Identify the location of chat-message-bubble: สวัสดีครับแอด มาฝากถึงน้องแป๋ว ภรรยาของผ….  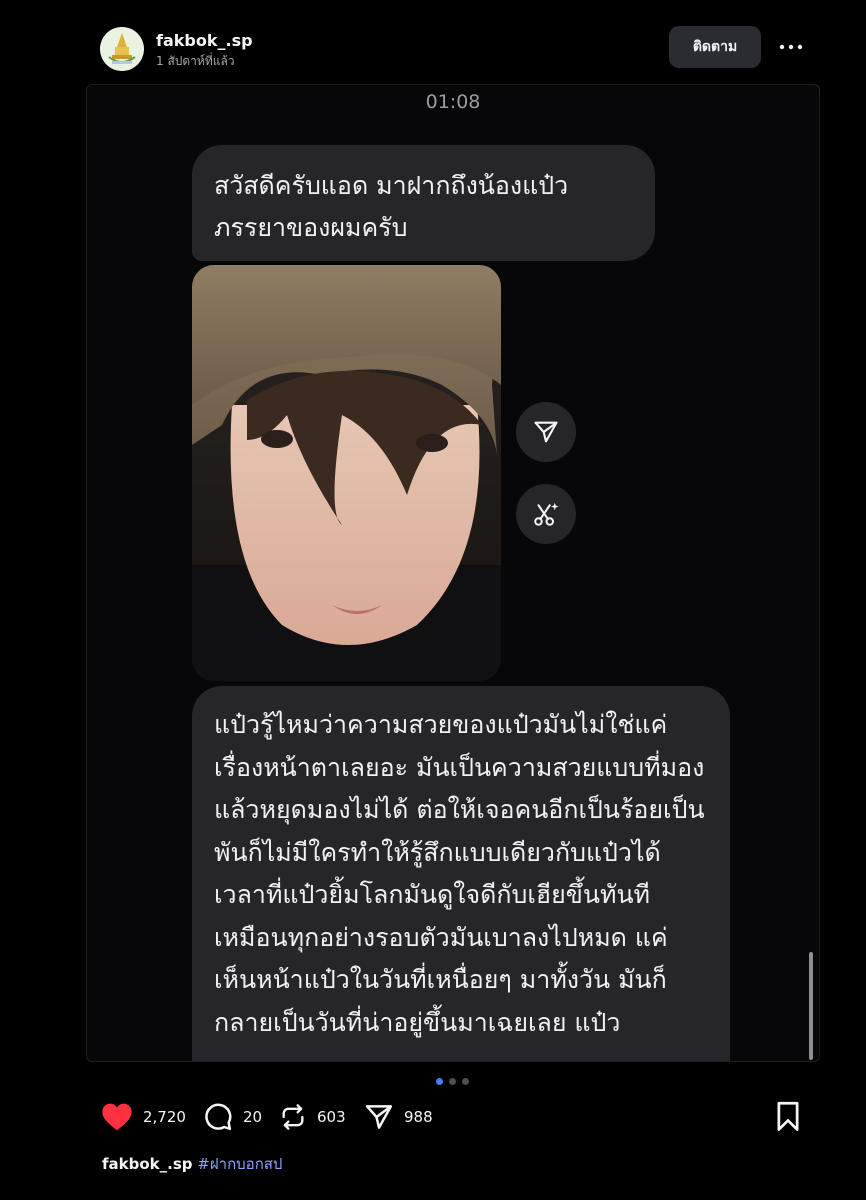
(423, 203).